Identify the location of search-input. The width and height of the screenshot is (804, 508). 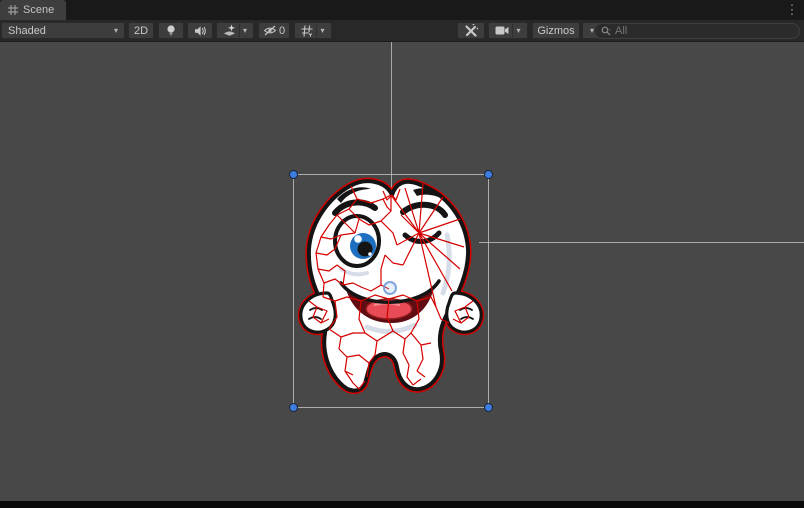
(704, 31).